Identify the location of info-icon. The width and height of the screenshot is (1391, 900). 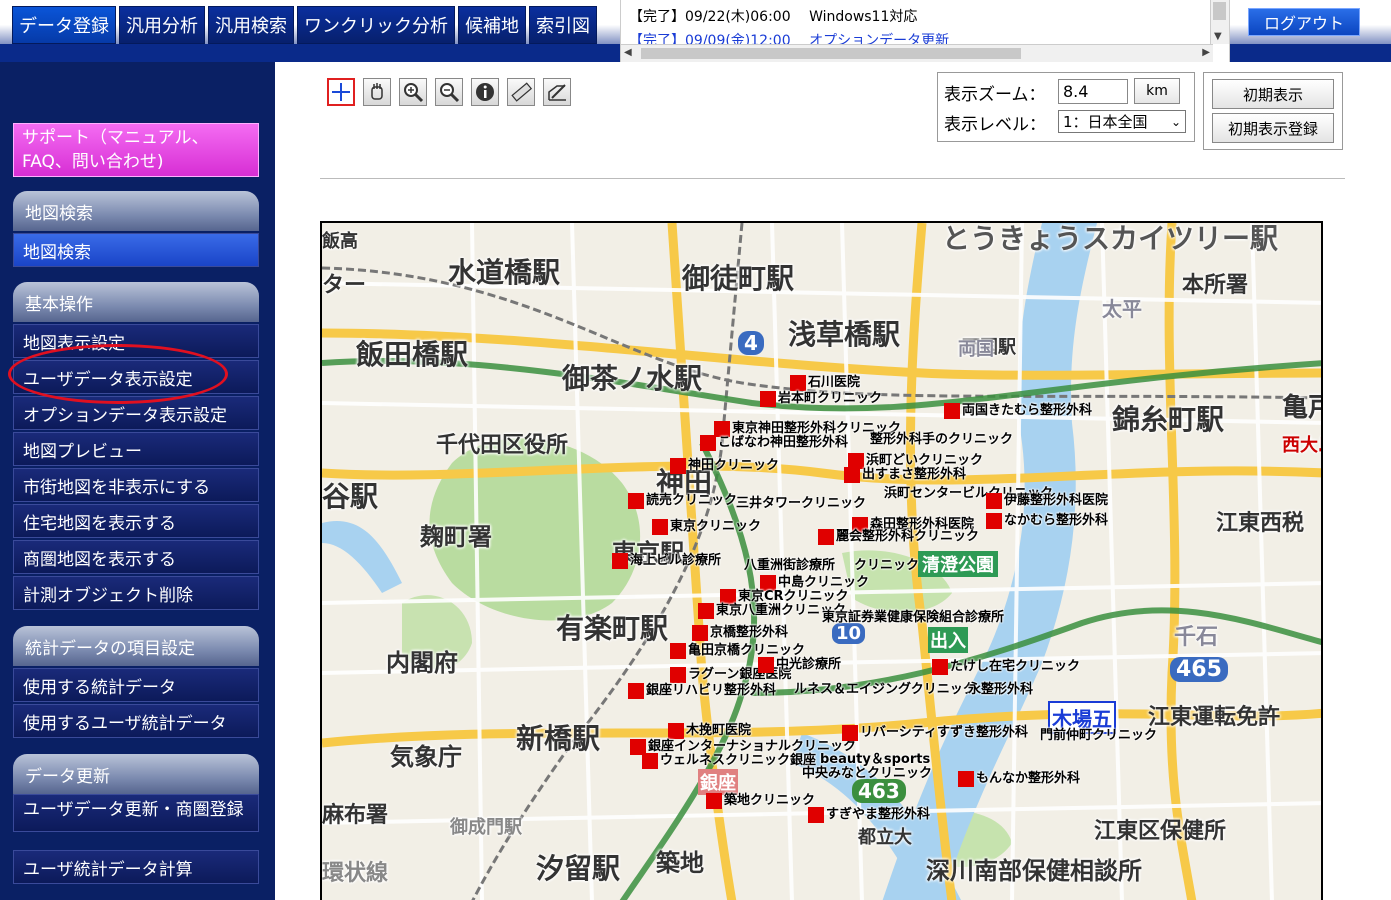
(485, 92).